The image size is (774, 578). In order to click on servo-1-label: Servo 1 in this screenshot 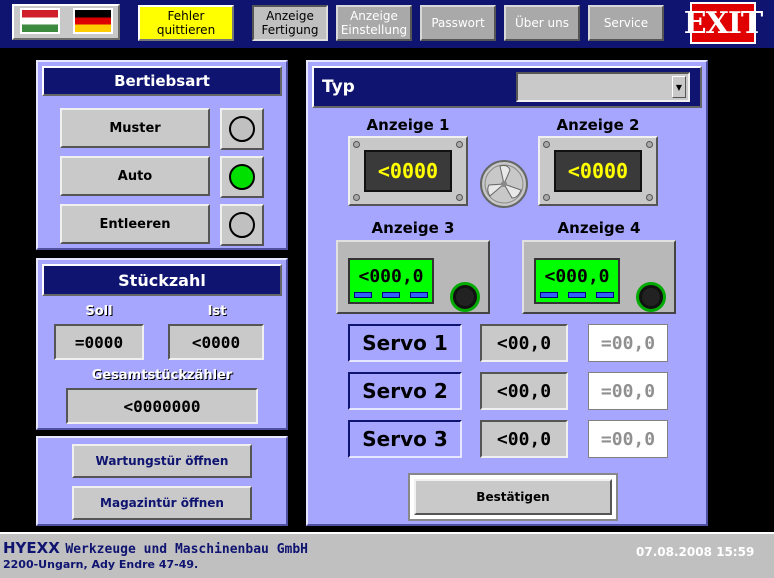, I will do `click(405, 343)`.